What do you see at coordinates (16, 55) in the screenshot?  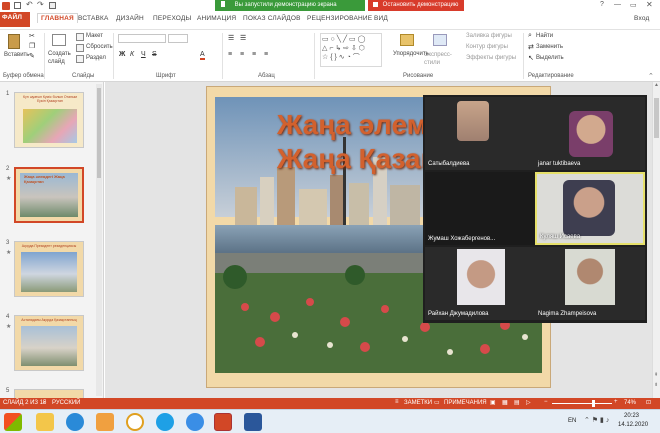 I see `paste-button-label: Вставить` at bounding box center [16, 55].